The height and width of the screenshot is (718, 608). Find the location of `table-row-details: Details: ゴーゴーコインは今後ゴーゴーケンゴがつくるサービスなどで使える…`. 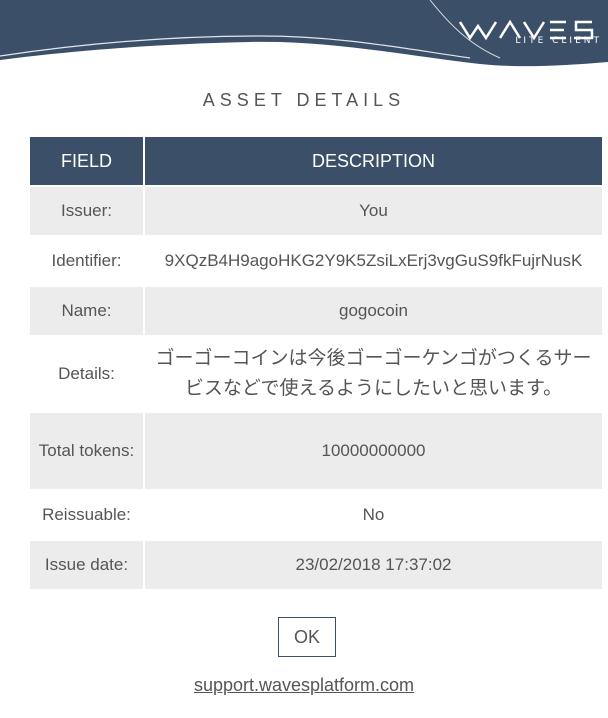

table-row-details: Details: ゴーゴーコインは今後ゴーゴーケンゴがつくるサービスなどで使える… is located at coordinates (316, 373).